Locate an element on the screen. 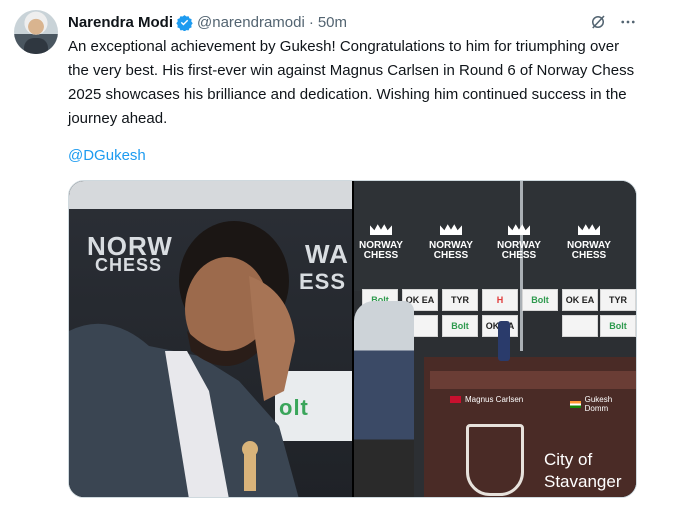  sponsor-board-10: Bolt is located at coordinates (460, 326).